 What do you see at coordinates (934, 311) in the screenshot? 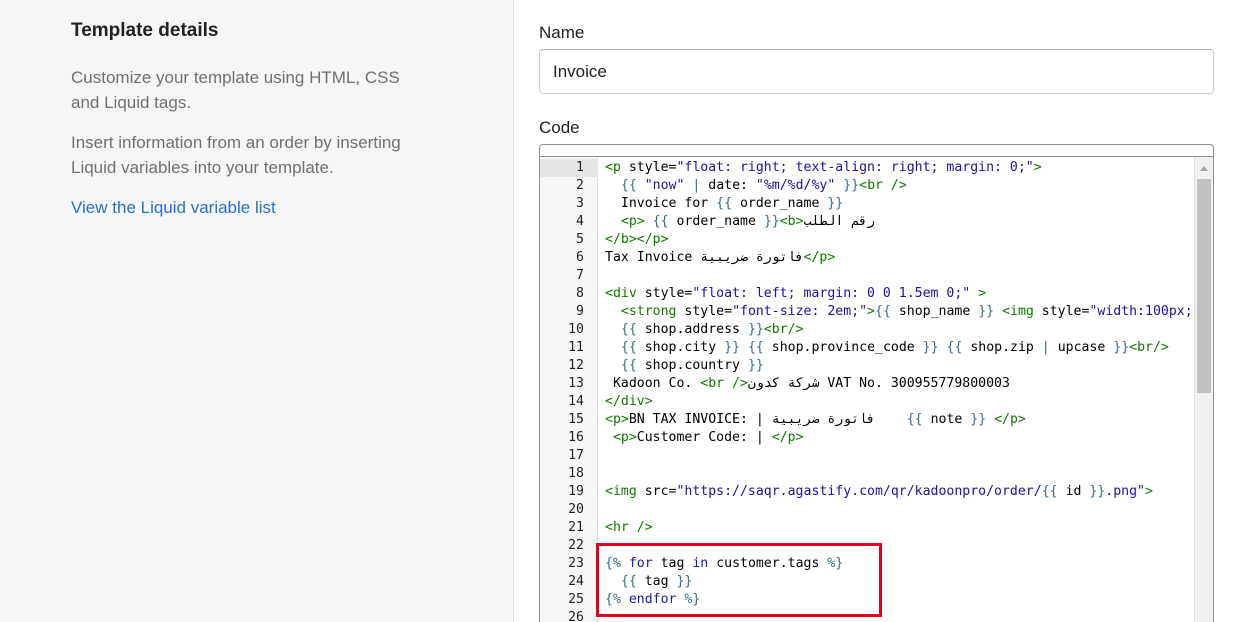
I see `code-token: shop_name` at bounding box center [934, 311].